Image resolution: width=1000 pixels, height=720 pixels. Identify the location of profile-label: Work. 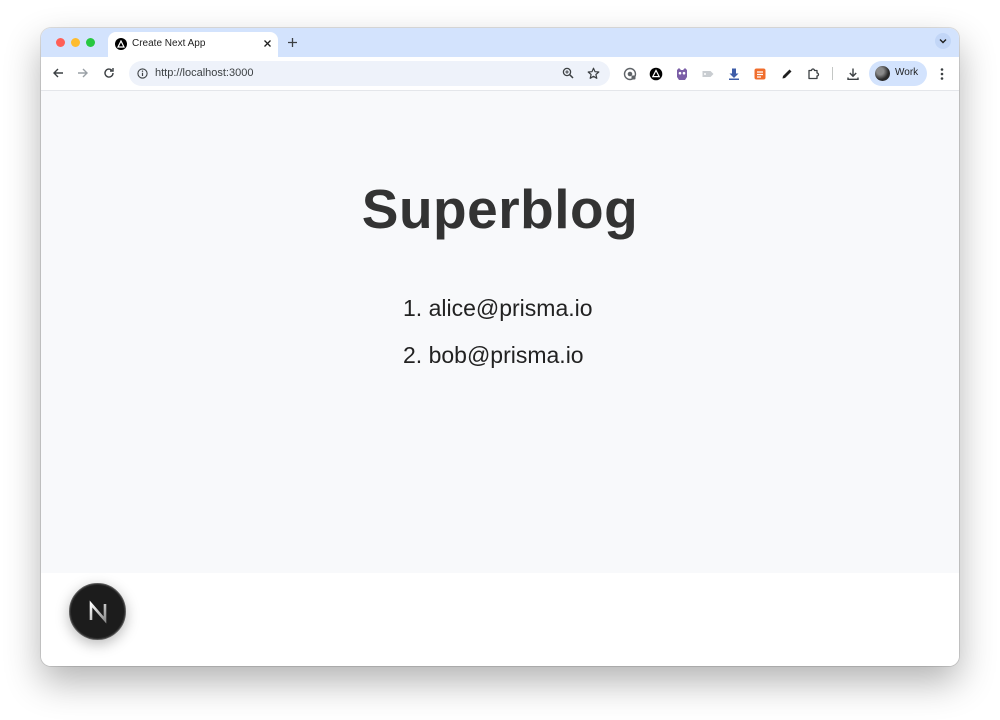
(907, 72).